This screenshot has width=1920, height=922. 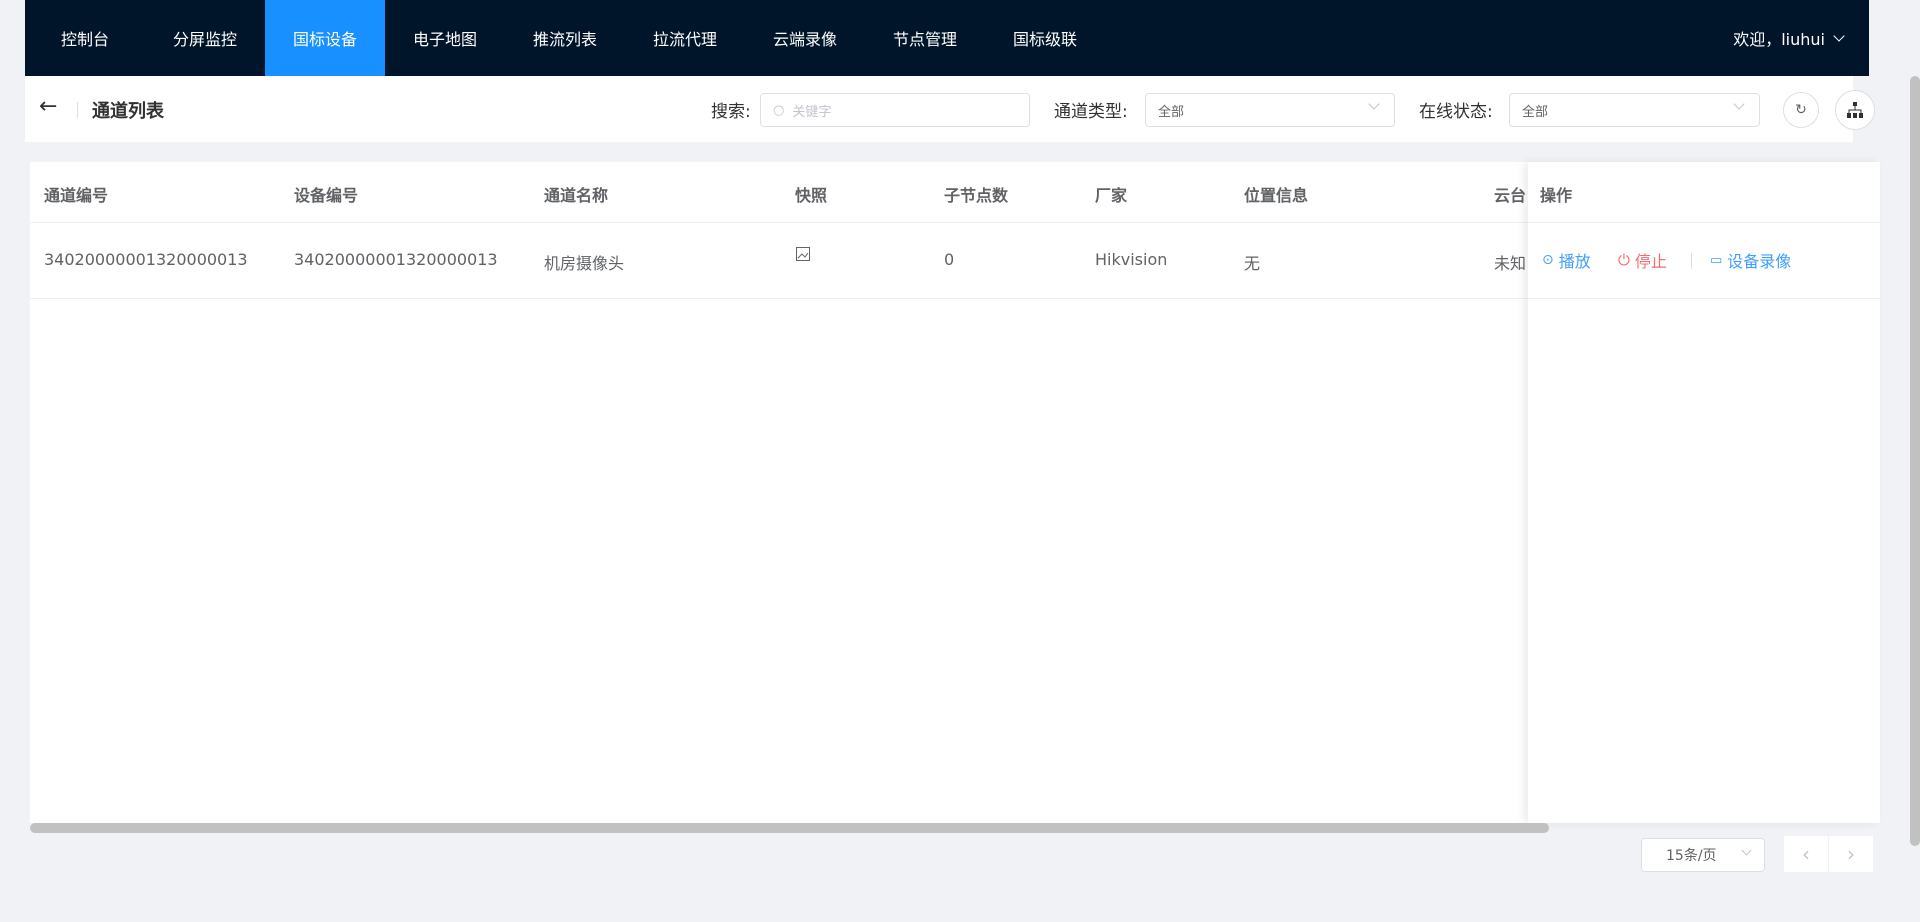 I want to click on col-actions: 操作, so click(x=1556, y=195).